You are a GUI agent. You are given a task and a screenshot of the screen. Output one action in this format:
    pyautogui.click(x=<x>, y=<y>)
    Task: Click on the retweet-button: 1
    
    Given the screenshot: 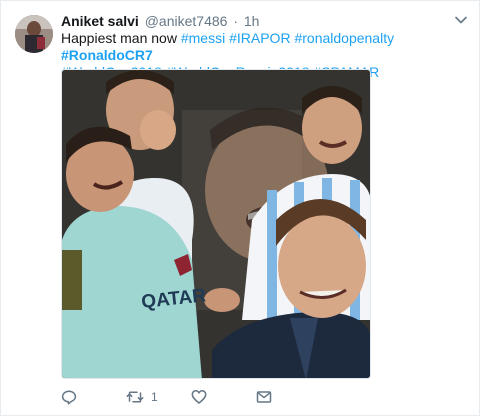 What is the action you would take?
    pyautogui.click(x=142, y=397)
    